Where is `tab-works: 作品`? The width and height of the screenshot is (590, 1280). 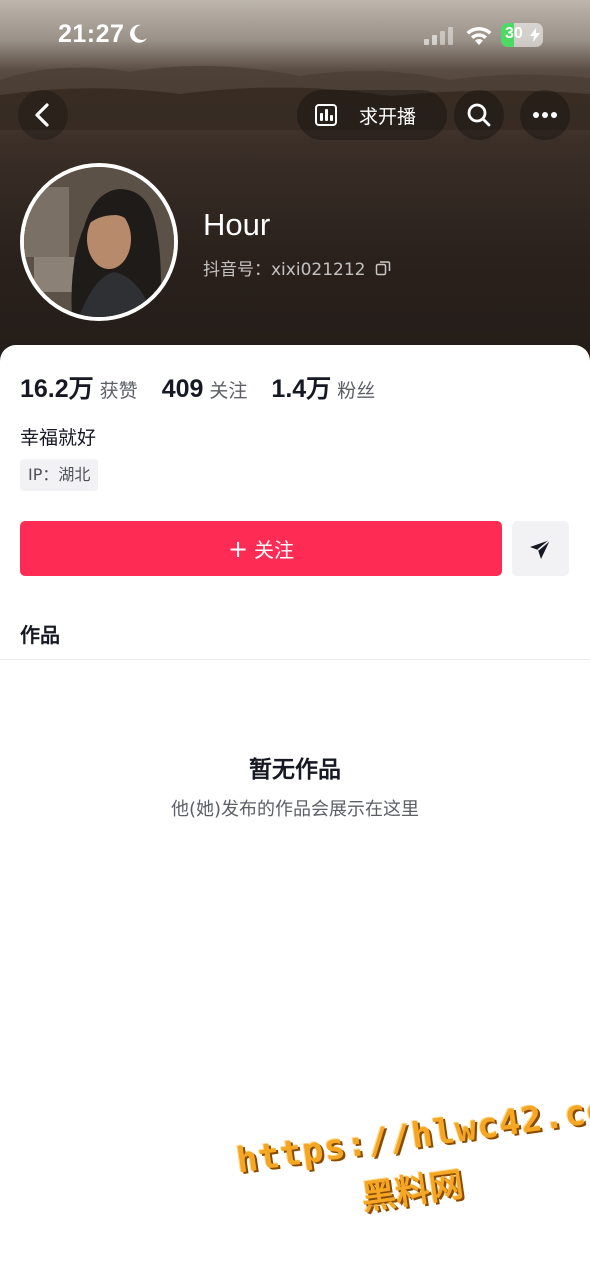 tab-works: 作品 is located at coordinates (40, 633).